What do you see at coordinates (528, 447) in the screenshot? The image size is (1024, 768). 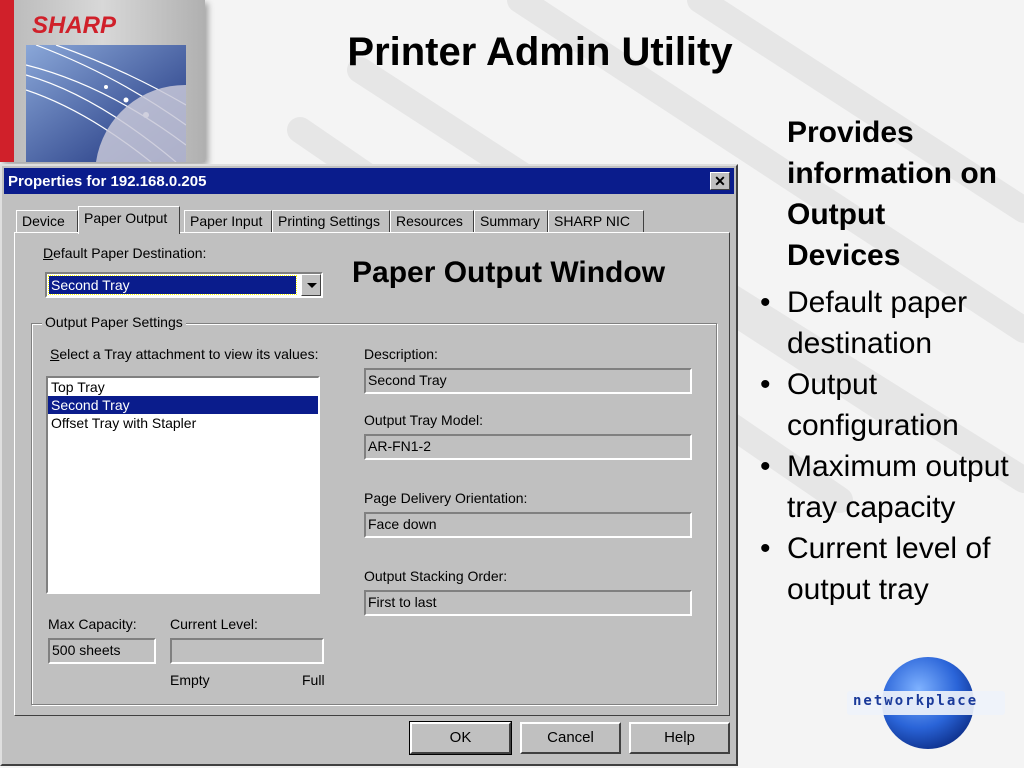 I see `model-field: AR-FN1-2` at bounding box center [528, 447].